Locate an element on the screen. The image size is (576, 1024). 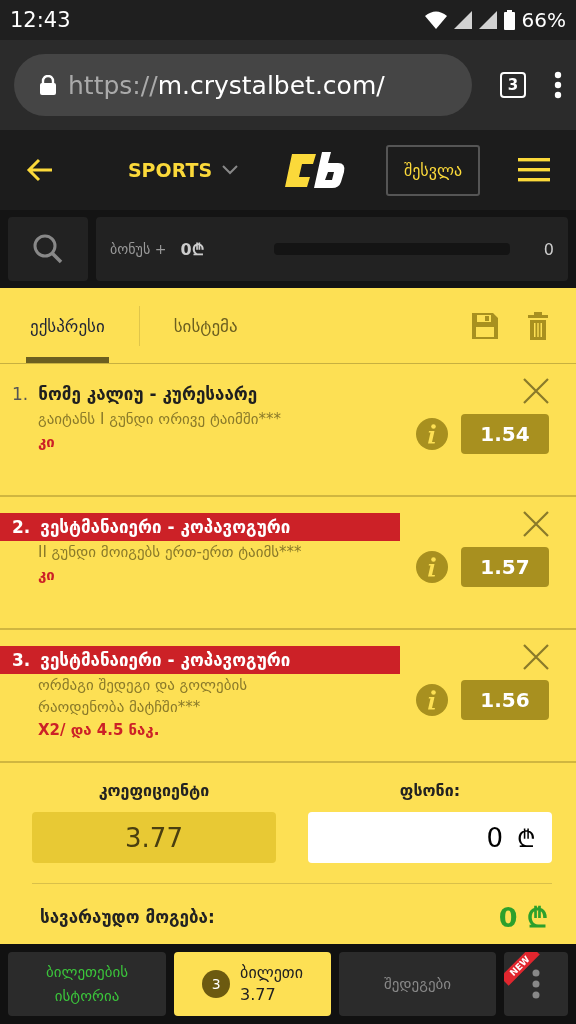
status-time: 12:43 is located at coordinates (40, 20).